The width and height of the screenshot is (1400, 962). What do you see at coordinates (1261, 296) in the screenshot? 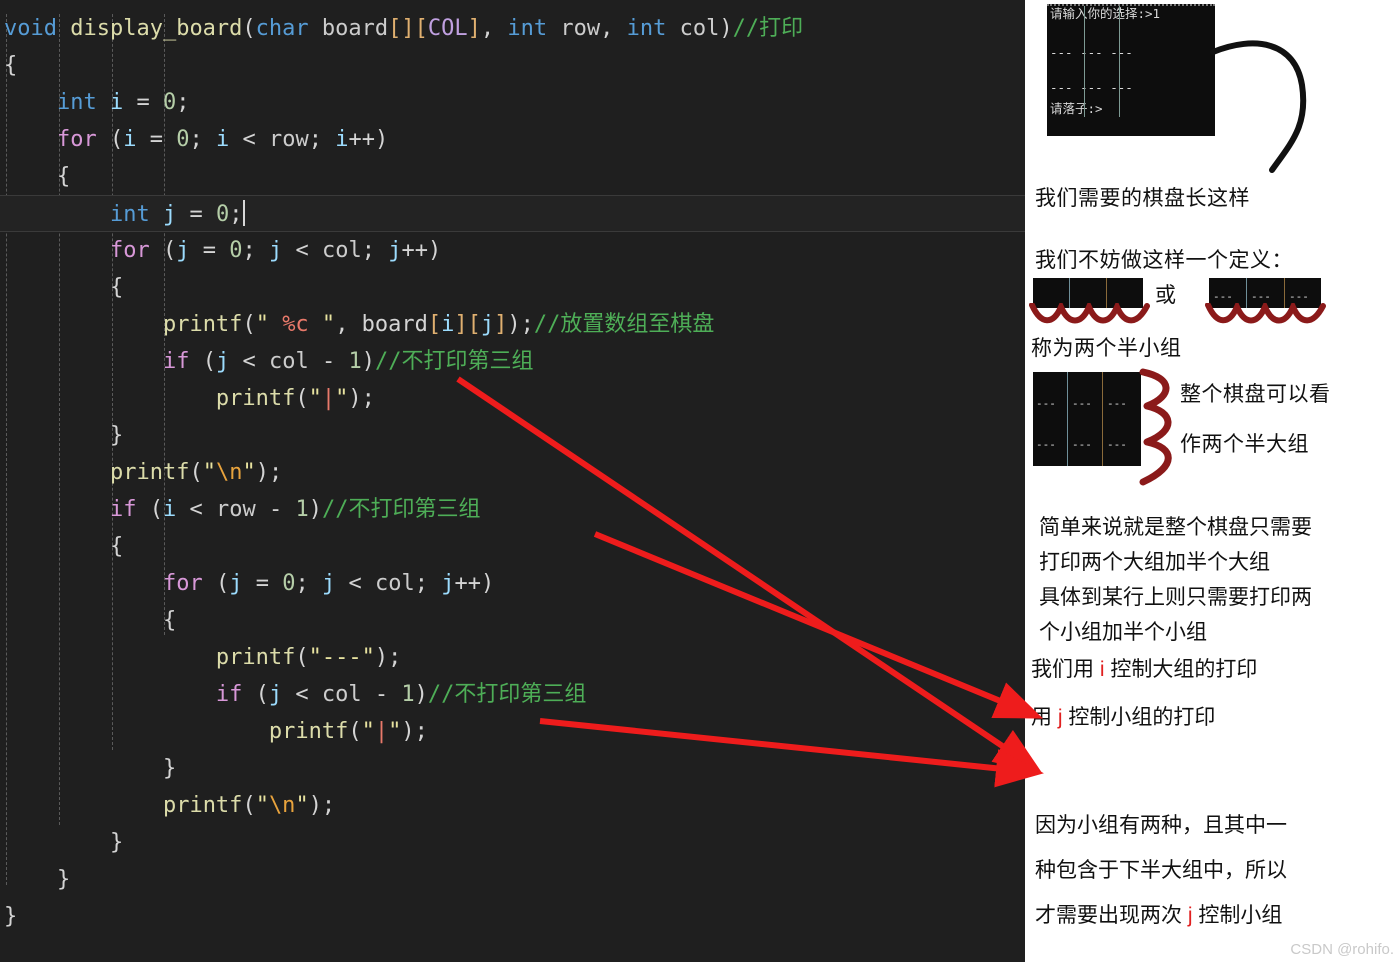
I see `strip2-dash-2: ---` at bounding box center [1261, 296].